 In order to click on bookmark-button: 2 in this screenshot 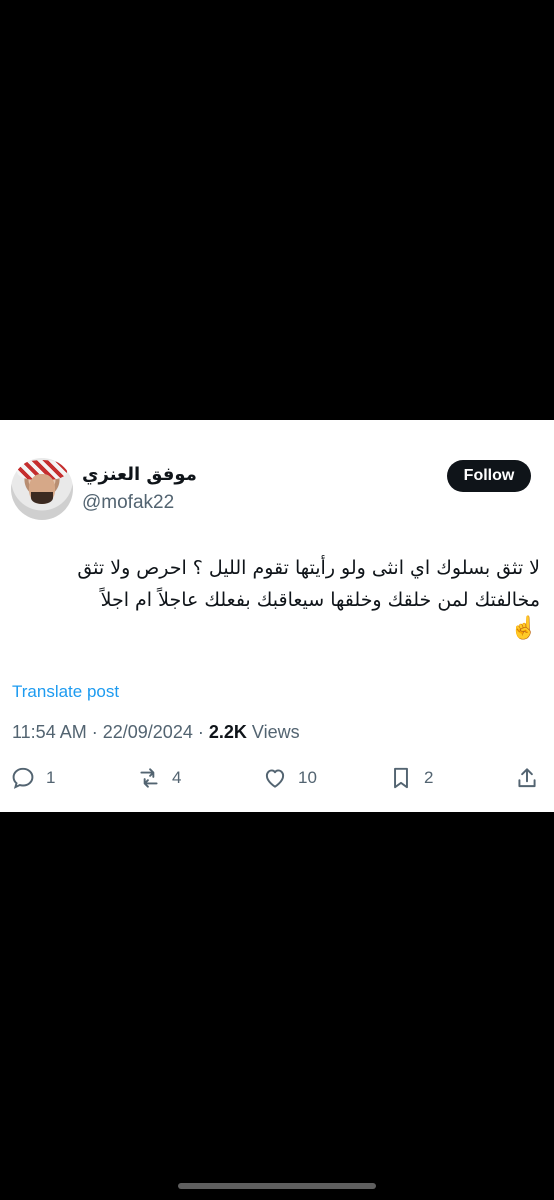, I will do `click(410, 778)`.